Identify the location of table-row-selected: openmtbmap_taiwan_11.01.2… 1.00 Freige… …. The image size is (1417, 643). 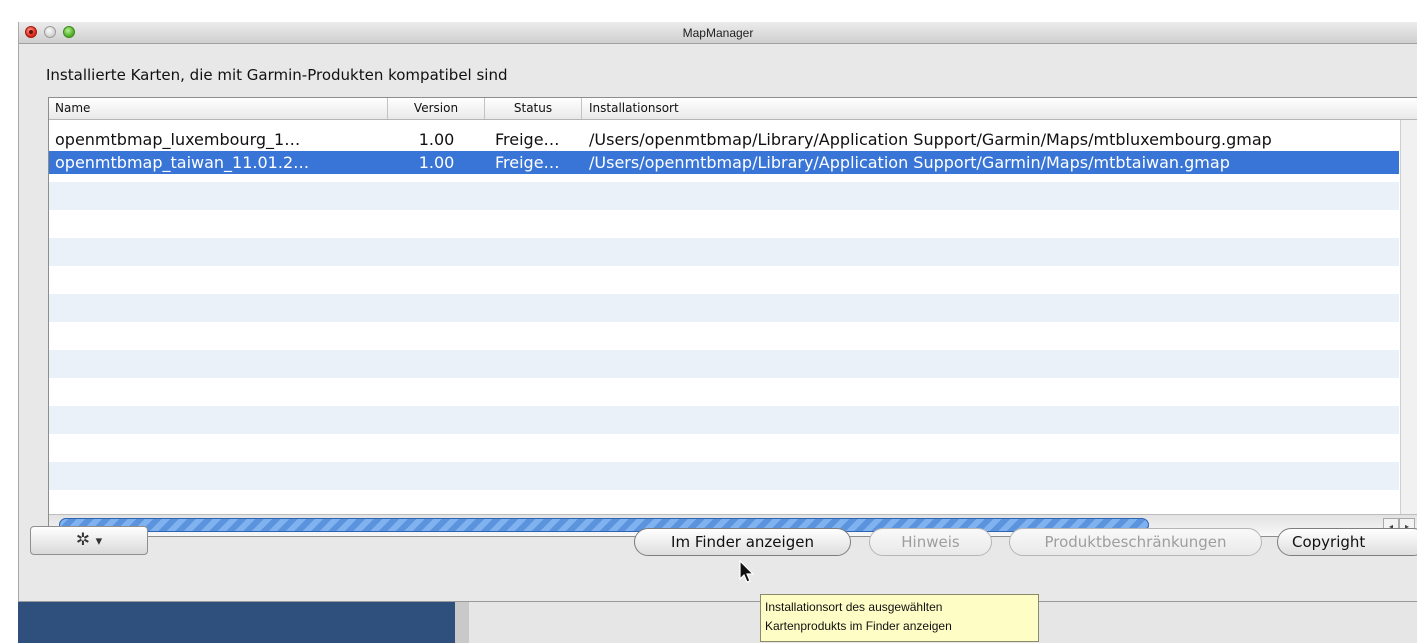
(724, 162).